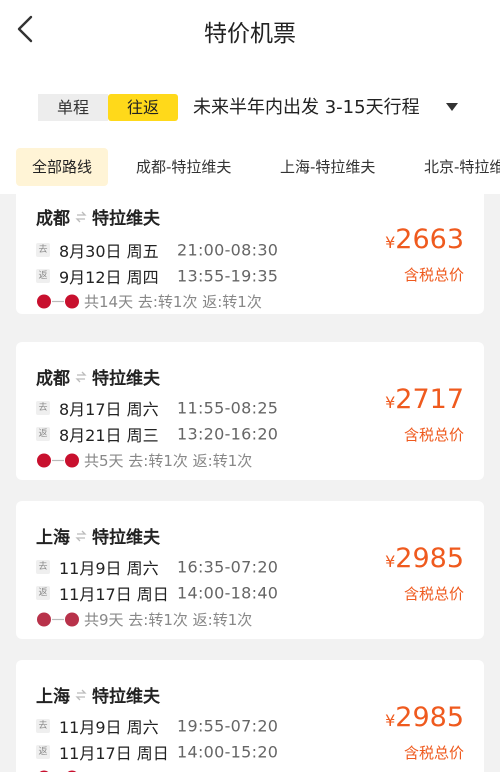 This screenshot has height=772, width=500. I want to click on trip-summary: 共14天 去:转1次 返:转1次, so click(149, 301).